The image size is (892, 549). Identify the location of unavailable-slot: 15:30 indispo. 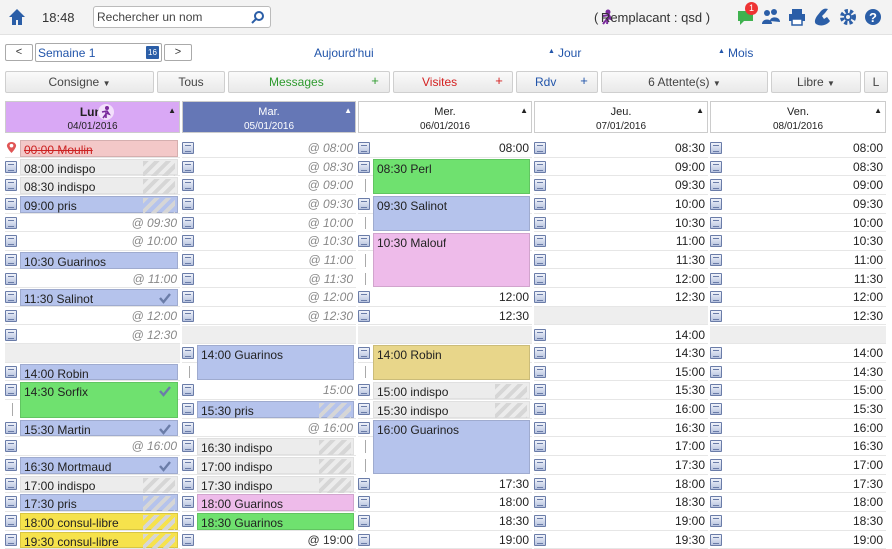
(451, 410).